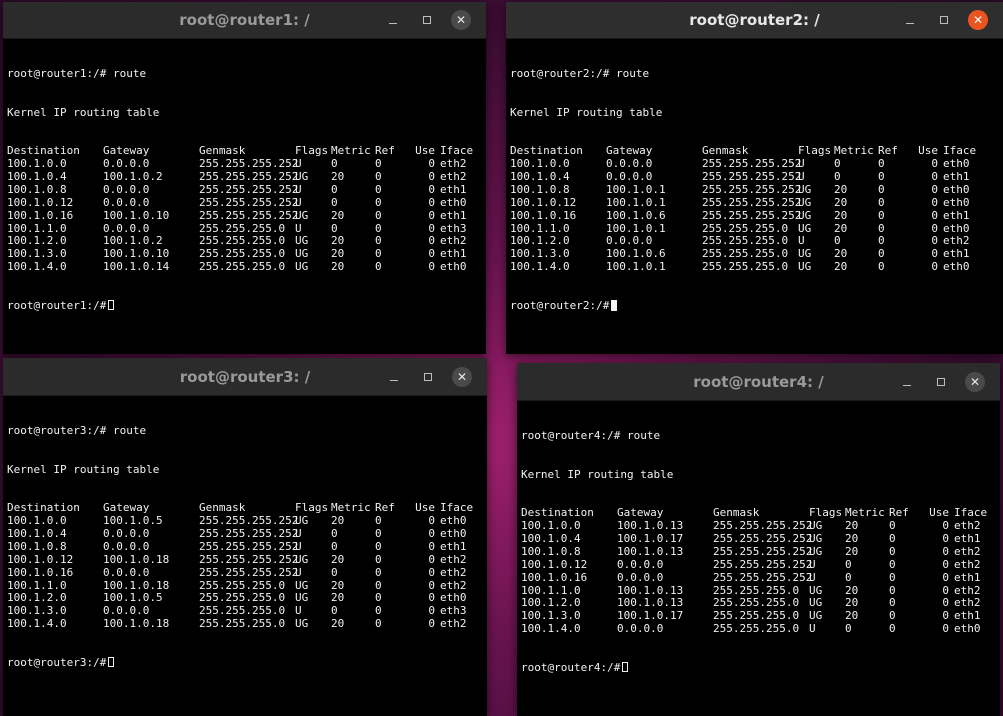 This screenshot has width=1003, height=716. What do you see at coordinates (636, 189) in the screenshot?
I see `cell-gateway: 100.1.0.1` at bounding box center [636, 189].